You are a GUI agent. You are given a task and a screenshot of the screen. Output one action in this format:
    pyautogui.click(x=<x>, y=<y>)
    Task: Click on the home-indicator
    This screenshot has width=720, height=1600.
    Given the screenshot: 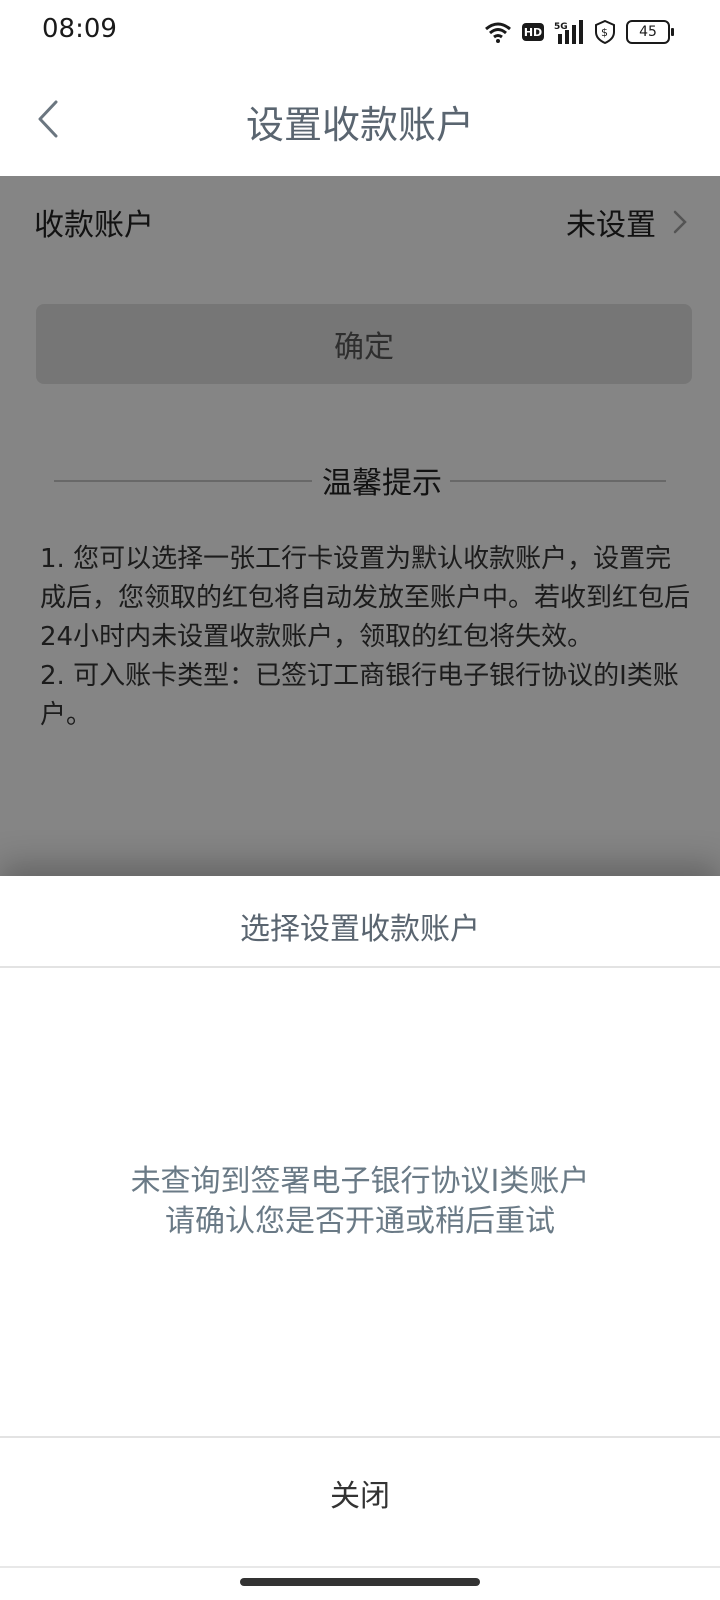 What is the action you would take?
    pyautogui.click(x=360, y=1582)
    